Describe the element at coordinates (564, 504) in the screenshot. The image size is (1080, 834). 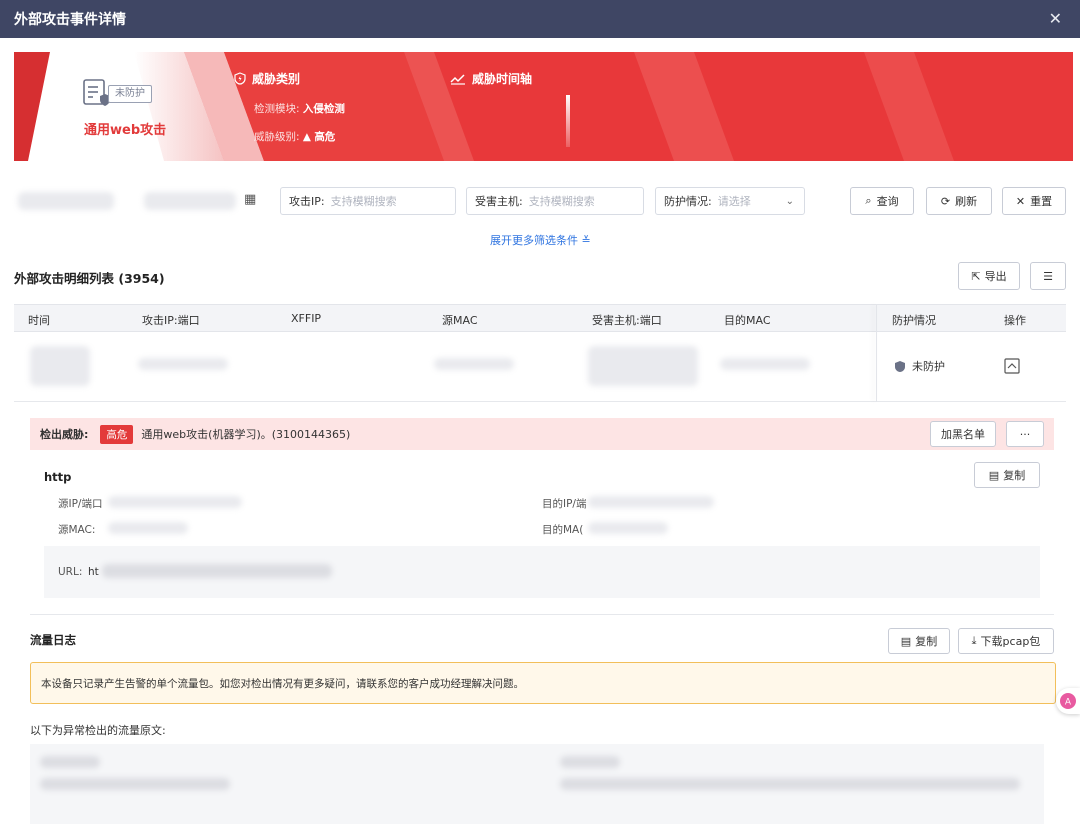
I see `dst-ip-key: 目的IP/端` at that location.